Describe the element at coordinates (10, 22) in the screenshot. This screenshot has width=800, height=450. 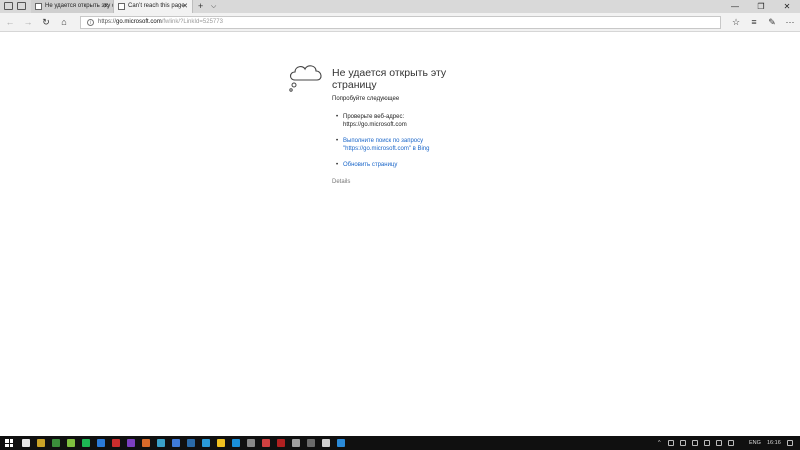
I see `back-button: ←` at that location.